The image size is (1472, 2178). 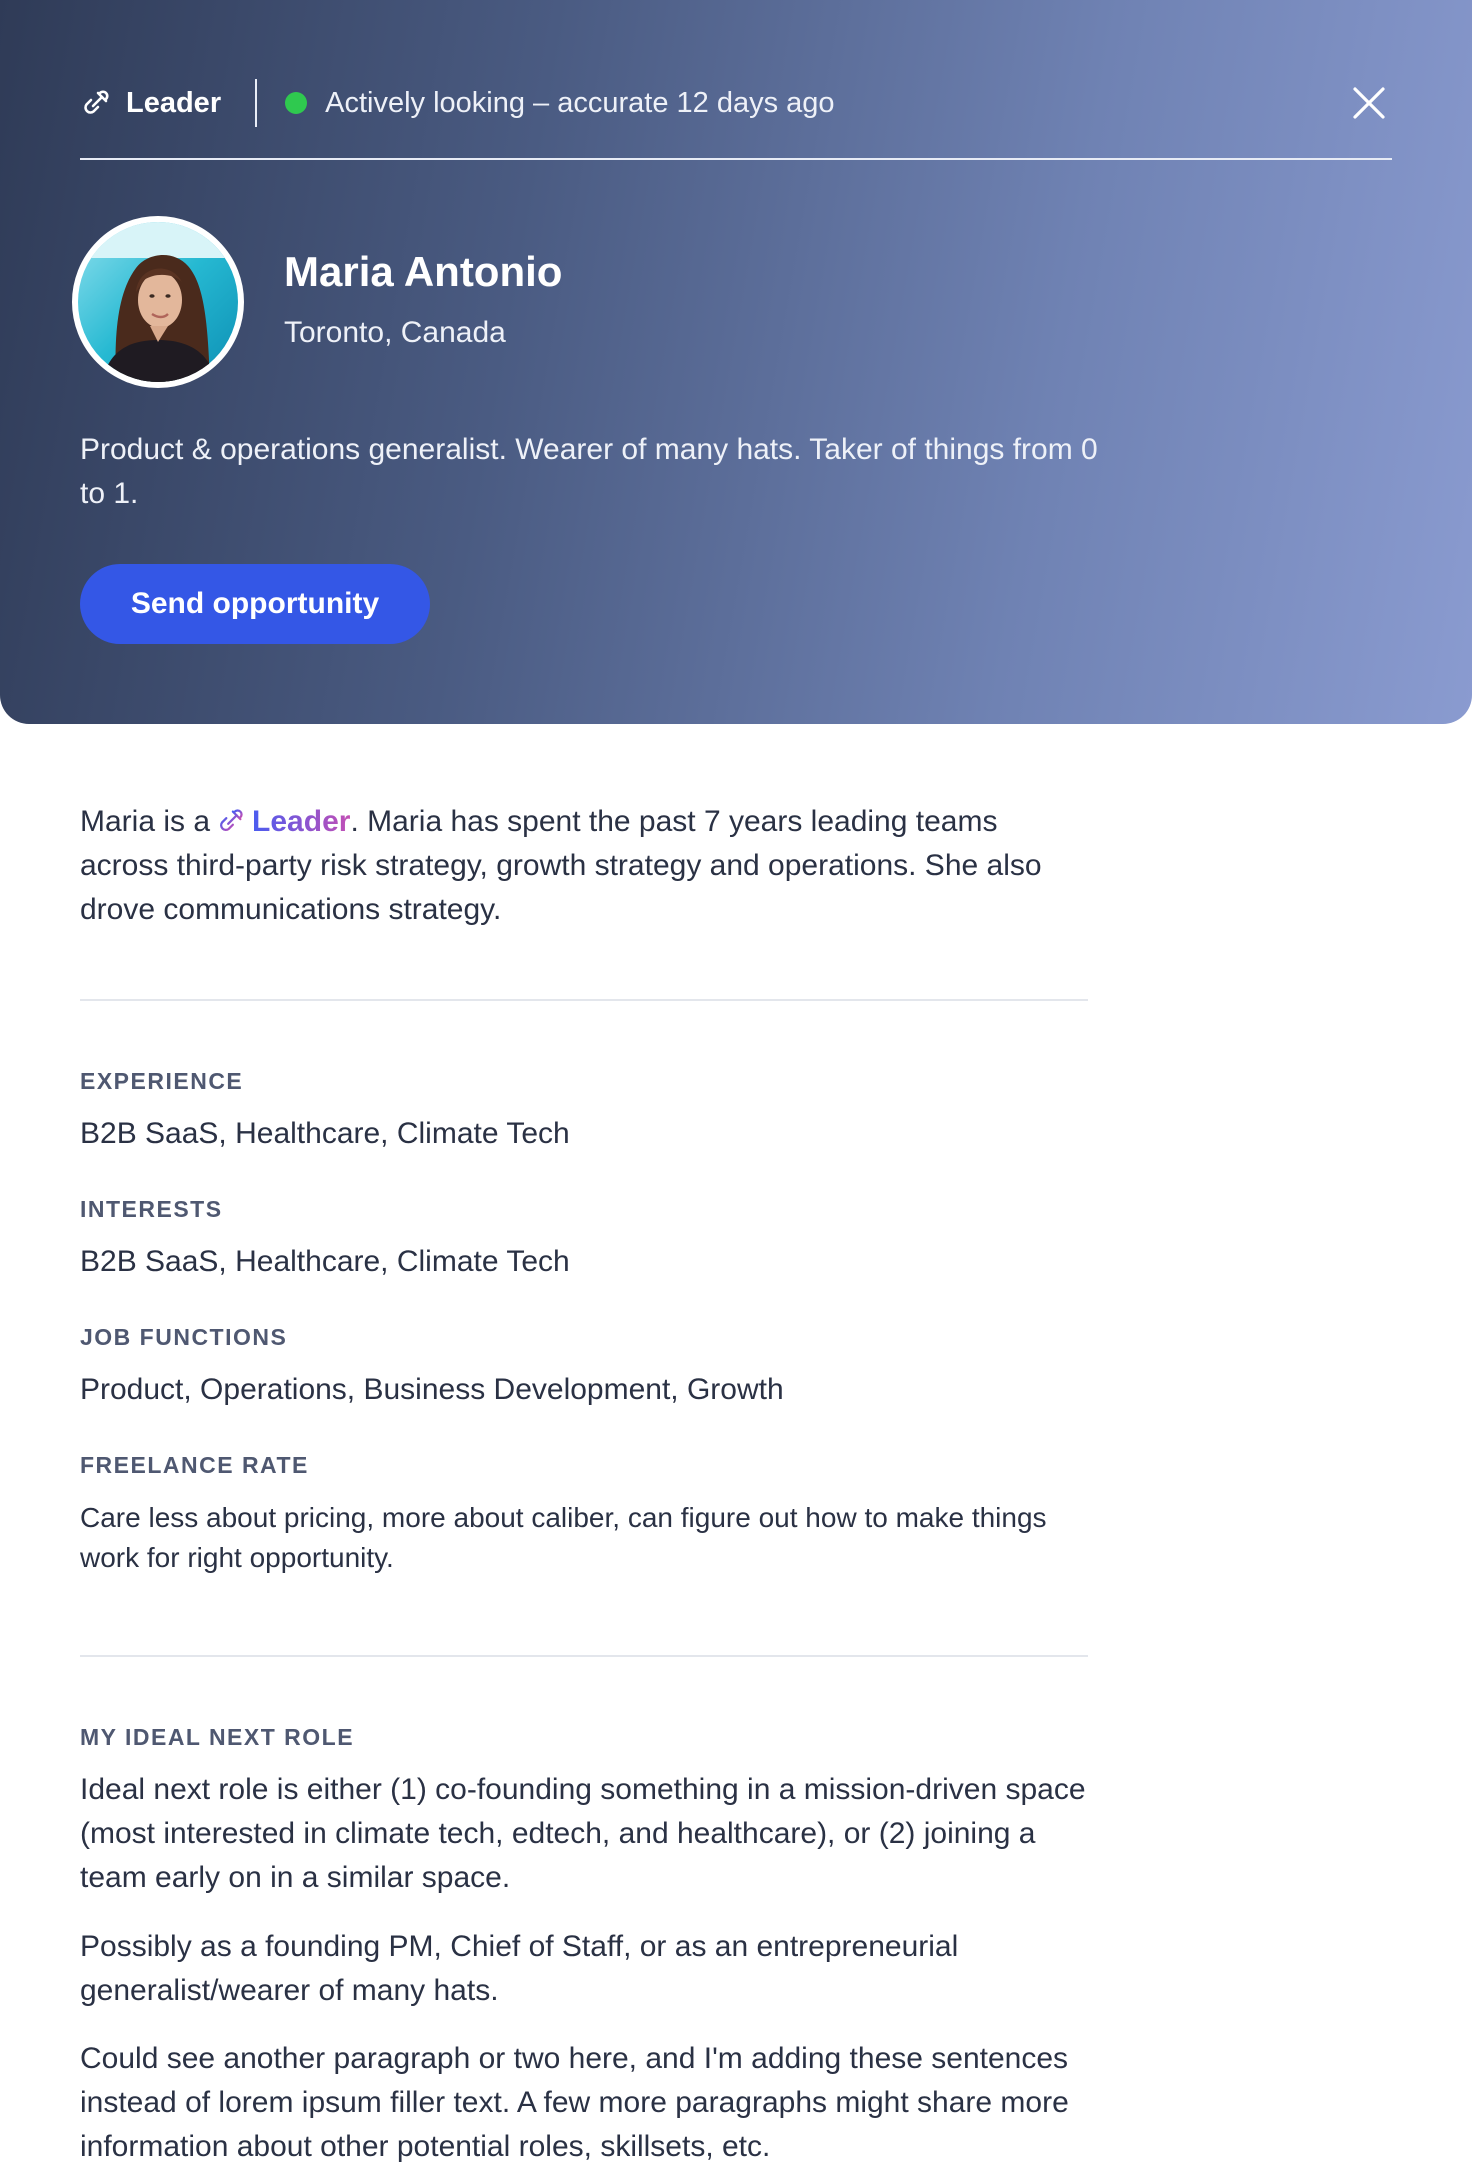 I want to click on leader-tag-label: Leader, so click(x=174, y=102).